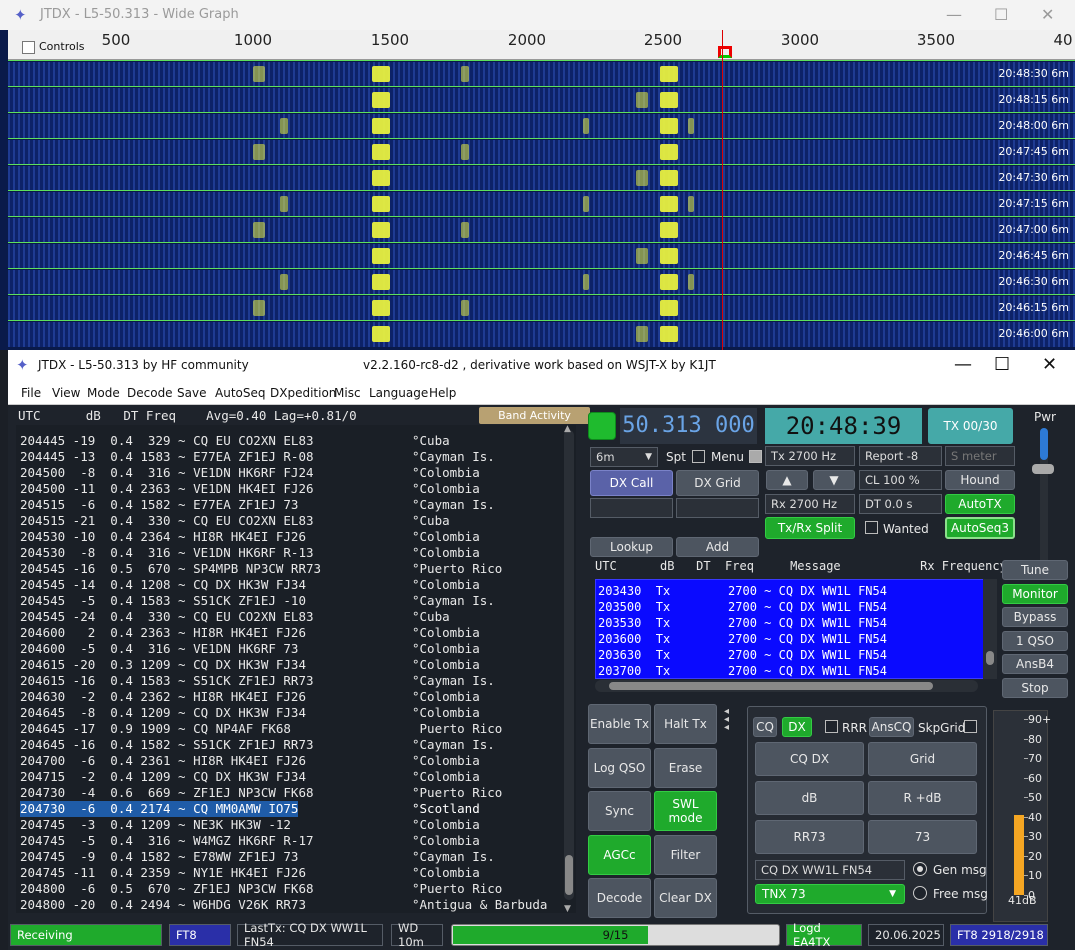  I want to click on enable-tx-button: Enable Tx, so click(619, 724).